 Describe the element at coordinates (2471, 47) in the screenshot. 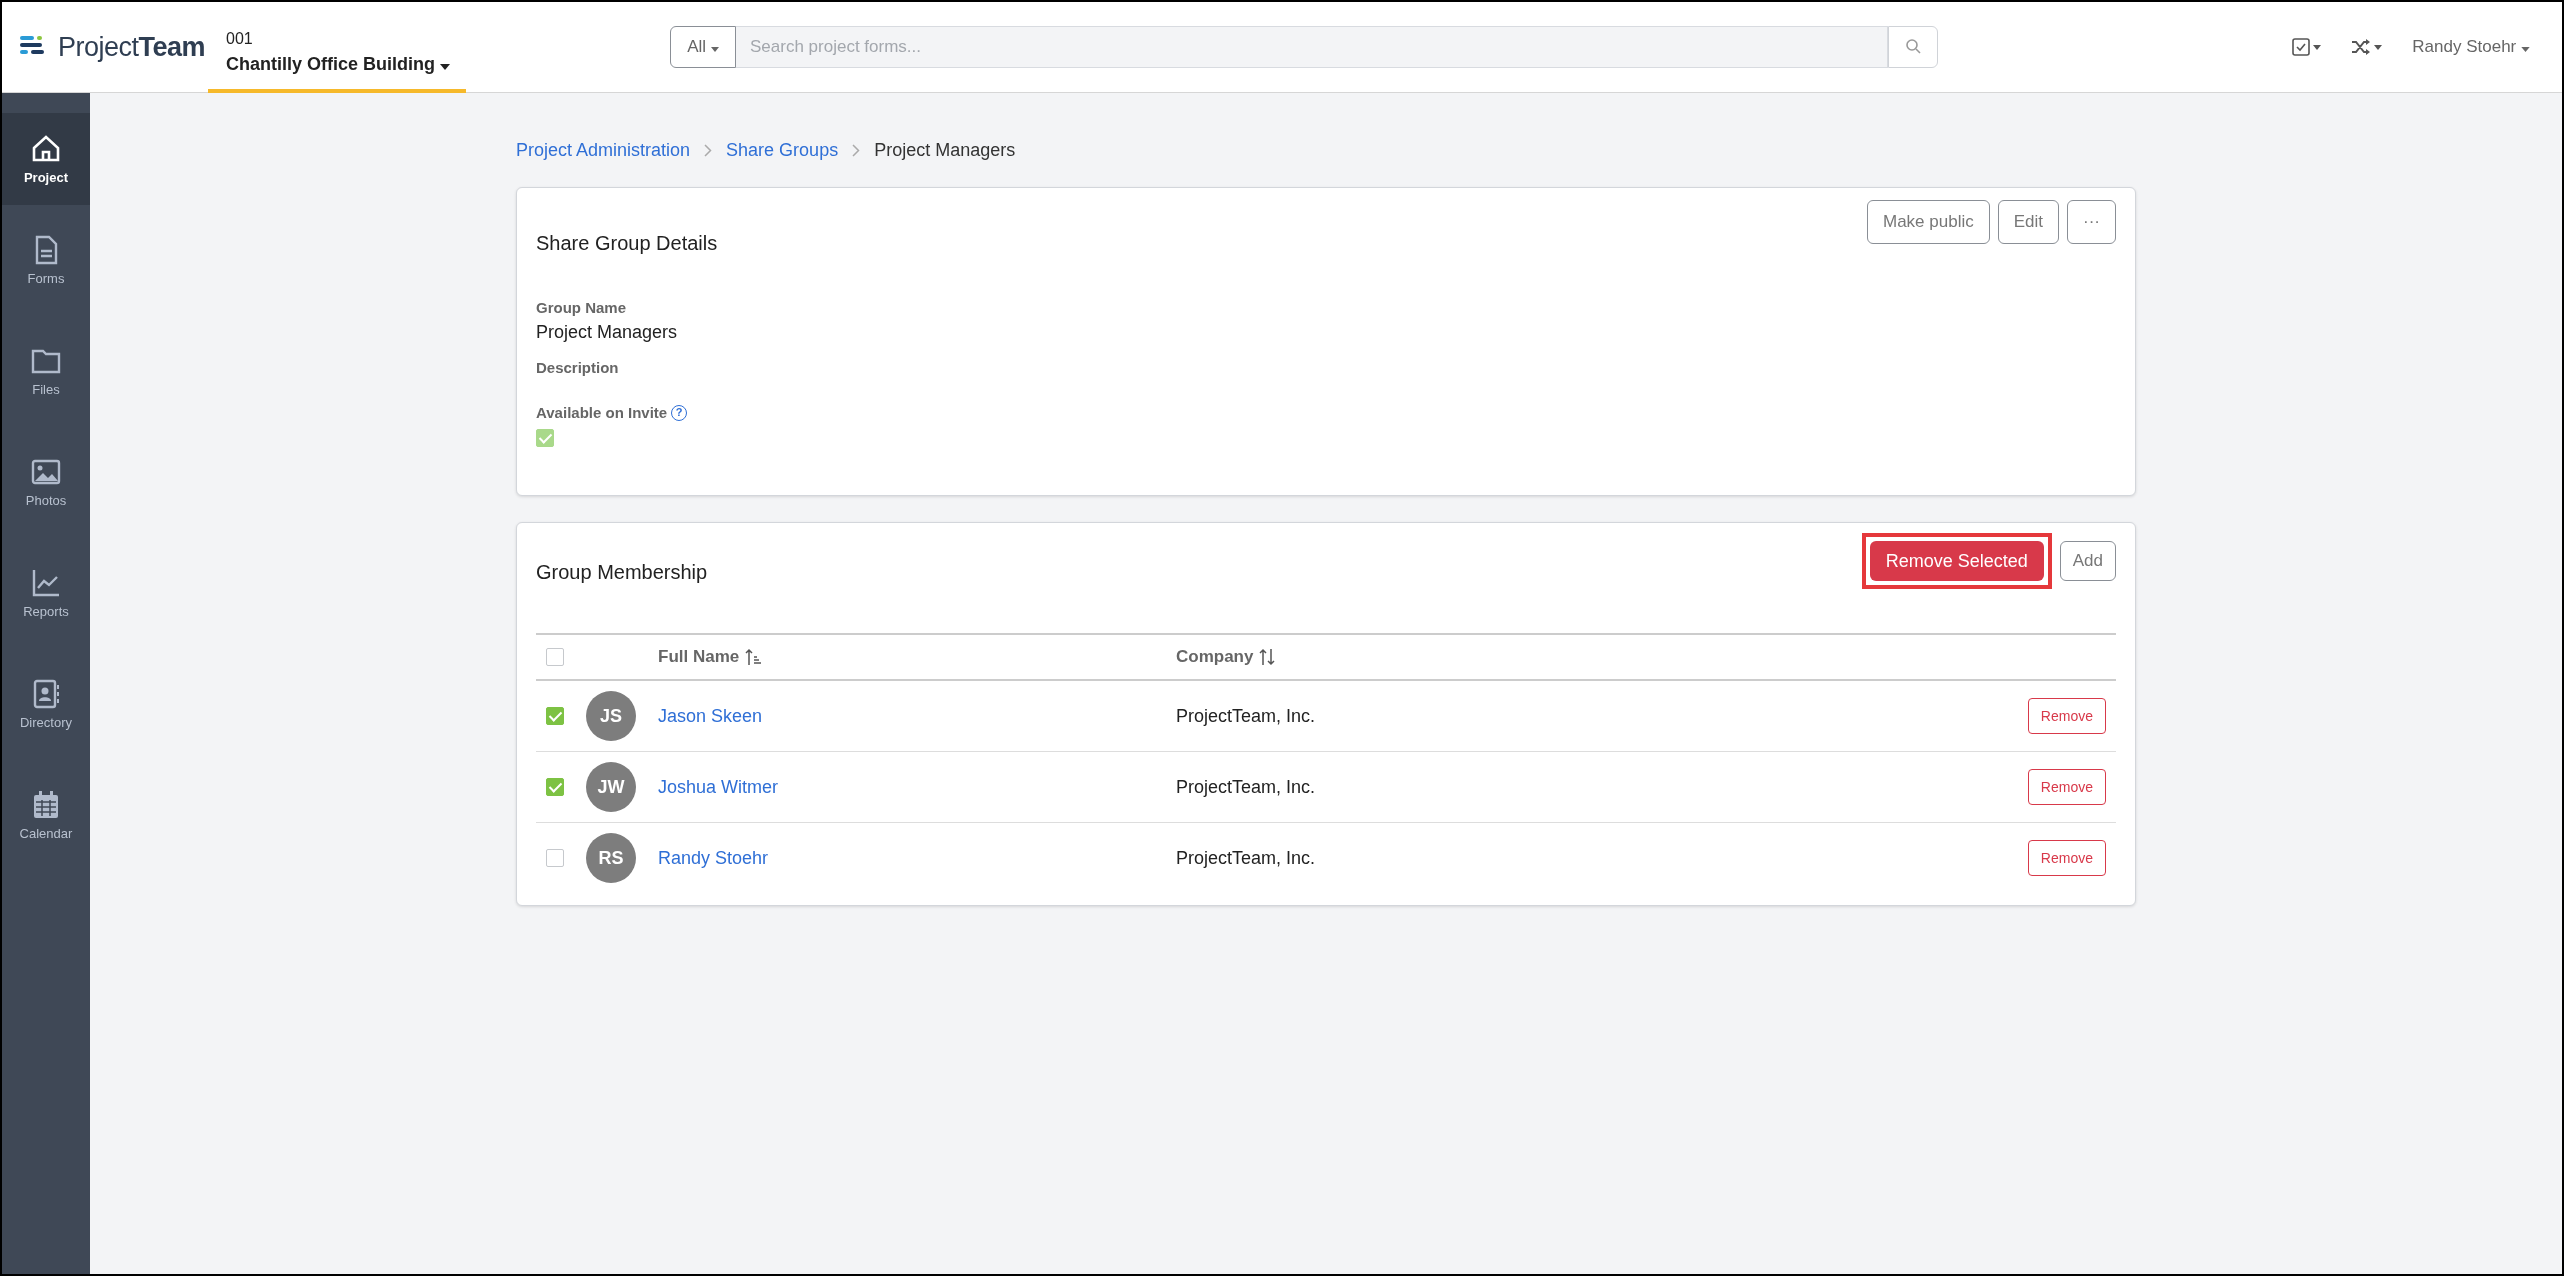

I see `user-menu: Randy Stoehr` at that location.